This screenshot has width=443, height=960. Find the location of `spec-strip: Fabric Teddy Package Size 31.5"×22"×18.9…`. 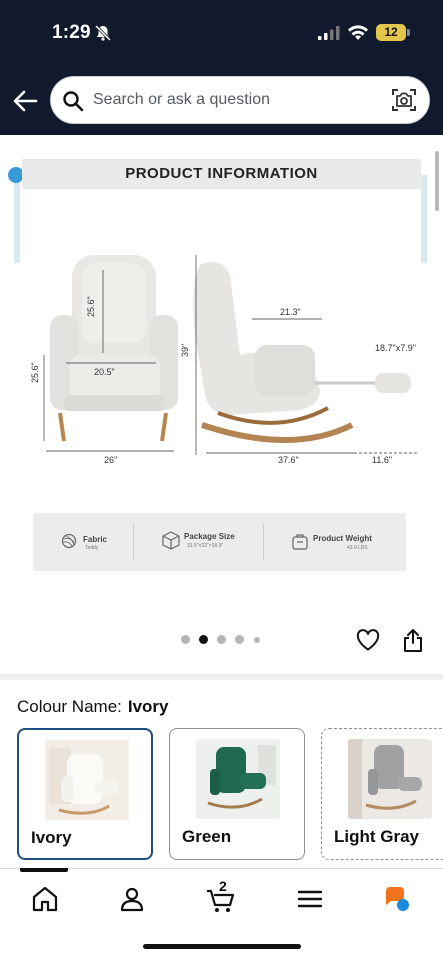

spec-strip: Fabric Teddy Package Size 31.5"×22"×18.9… is located at coordinates (219, 542).